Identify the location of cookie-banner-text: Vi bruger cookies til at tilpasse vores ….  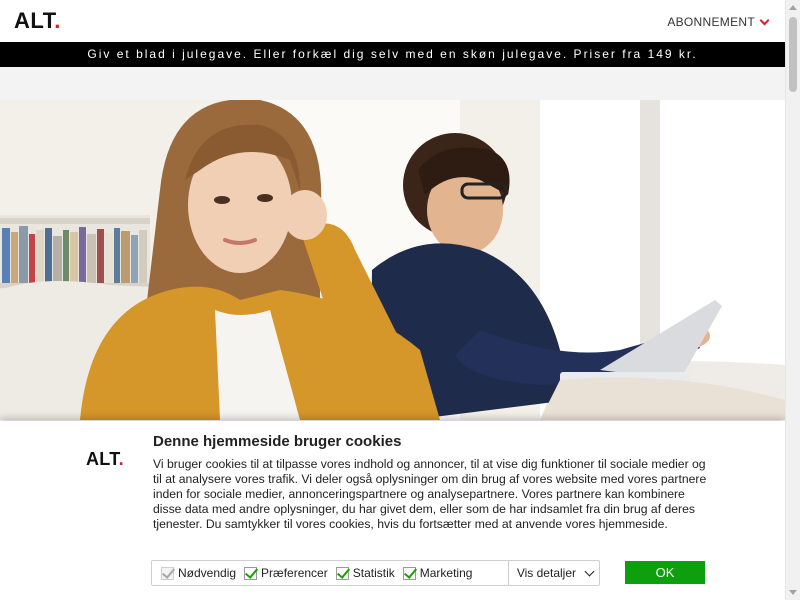
(430, 494).